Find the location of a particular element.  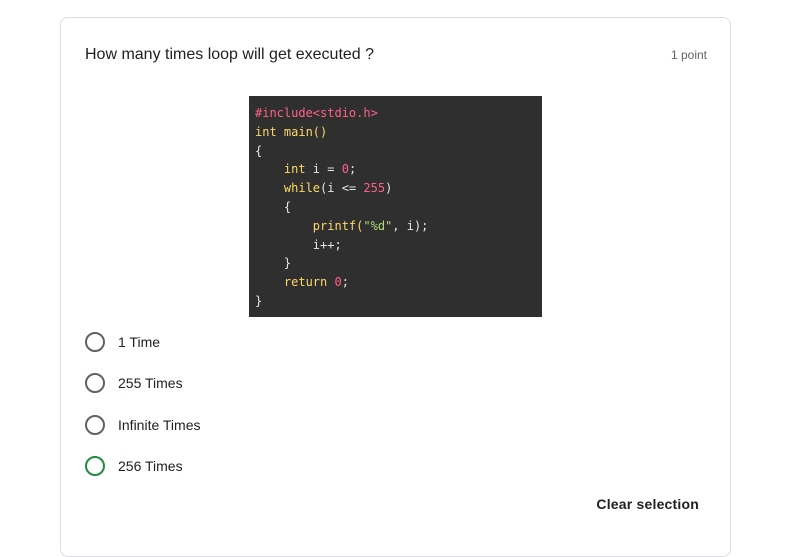

option-255-times: 255 Times is located at coordinates (134, 383).